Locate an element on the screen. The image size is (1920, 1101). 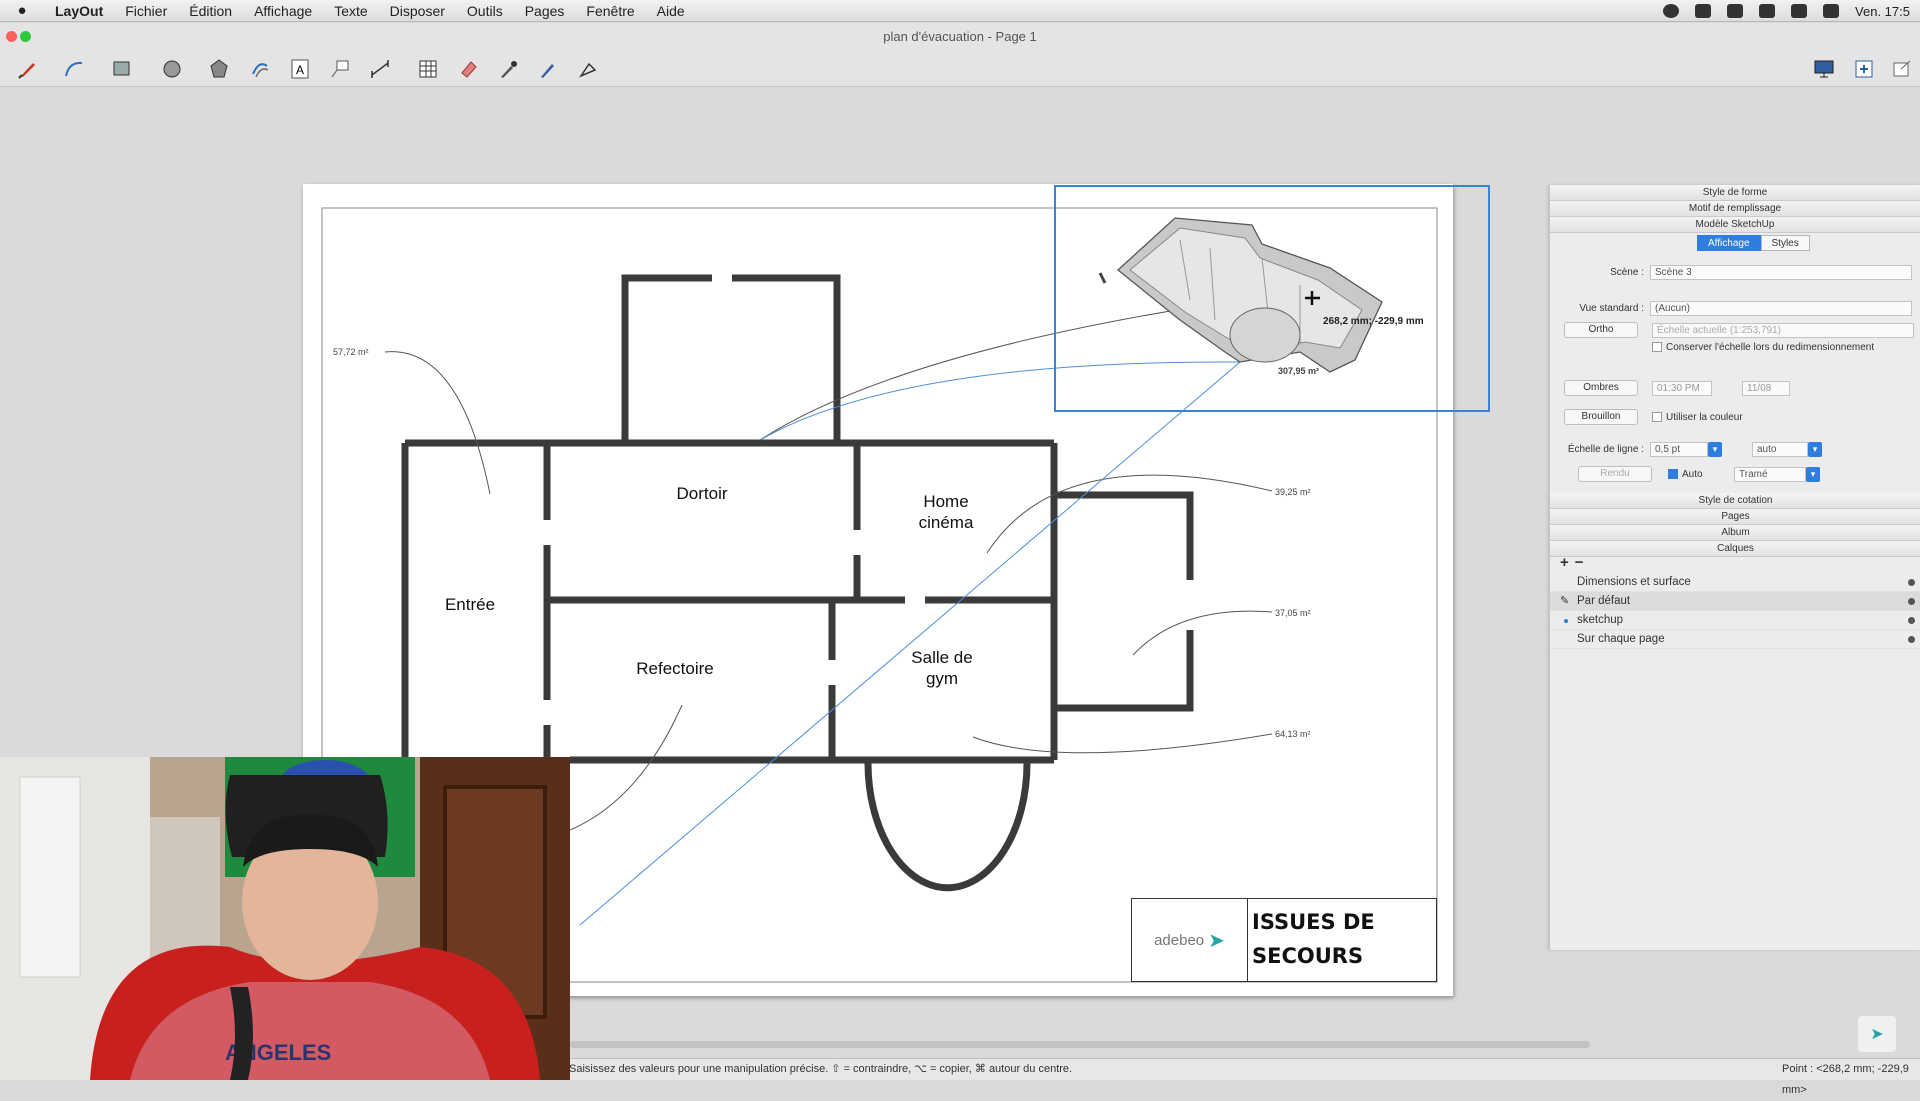
add-layer-button: + is located at coordinates (1564, 562).